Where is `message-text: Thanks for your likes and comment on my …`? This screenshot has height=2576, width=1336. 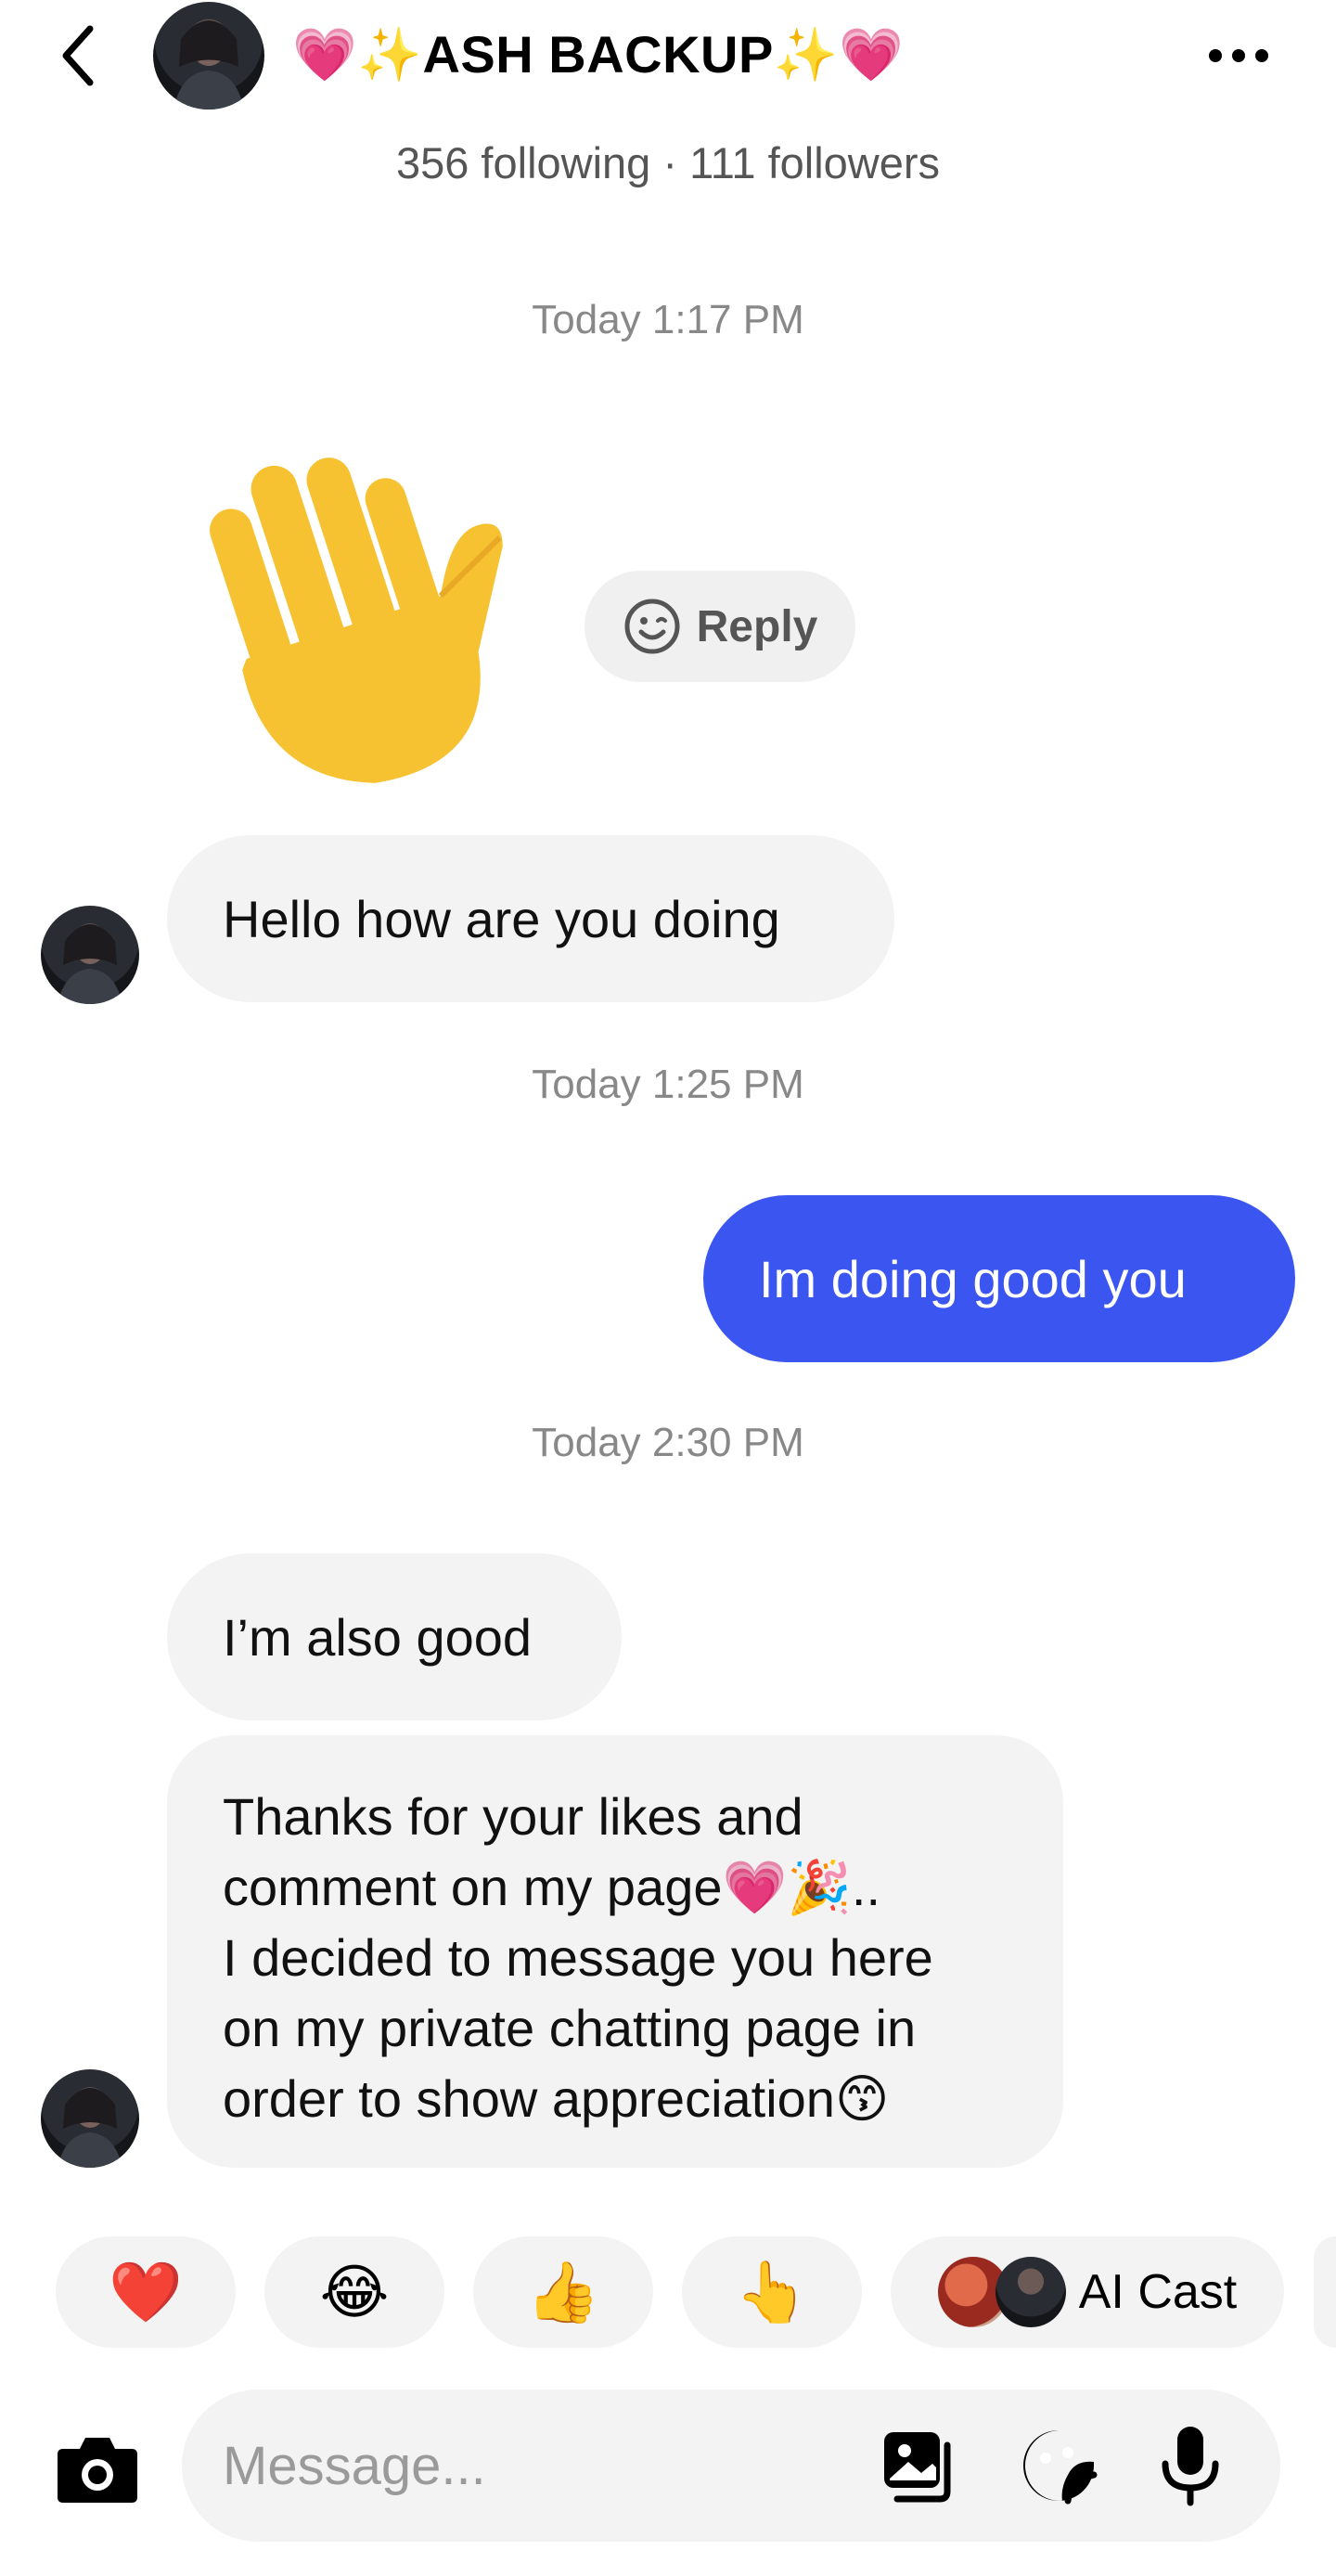 message-text: Thanks for your likes and comment on my … is located at coordinates (578, 1958).